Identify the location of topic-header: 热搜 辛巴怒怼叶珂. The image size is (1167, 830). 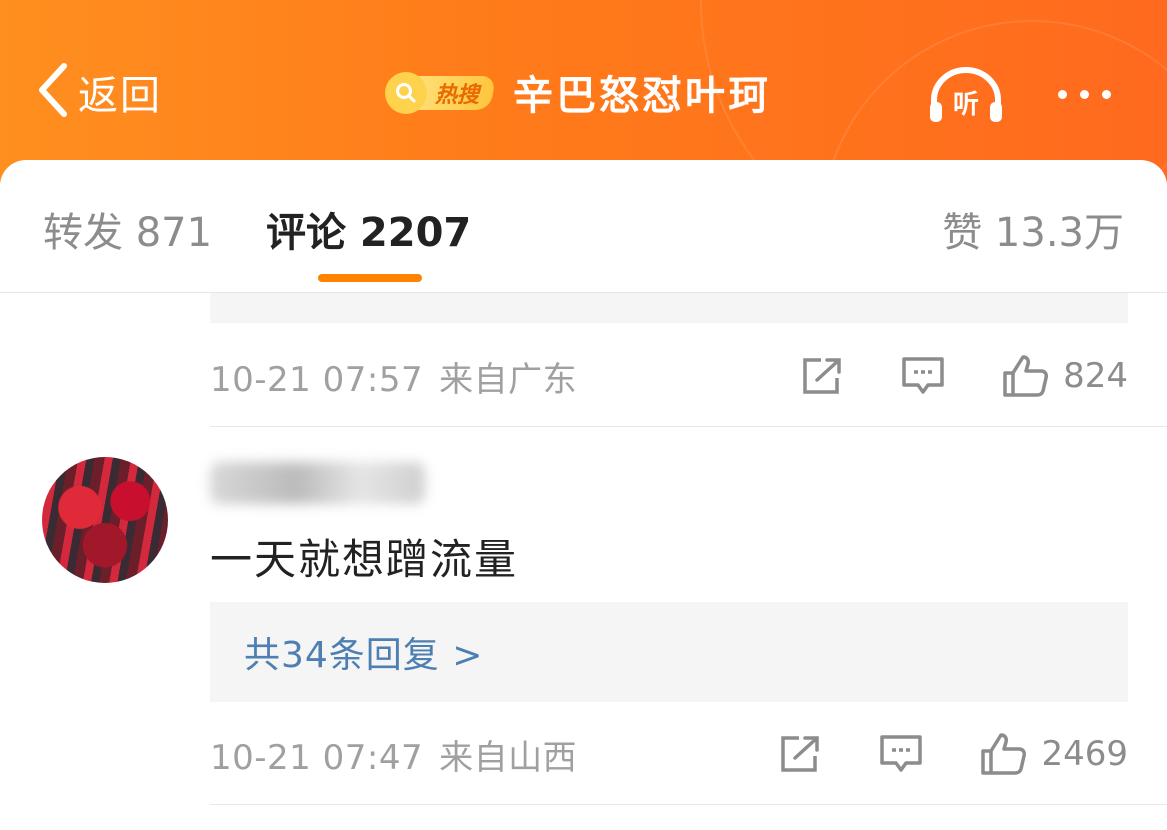
(578, 92).